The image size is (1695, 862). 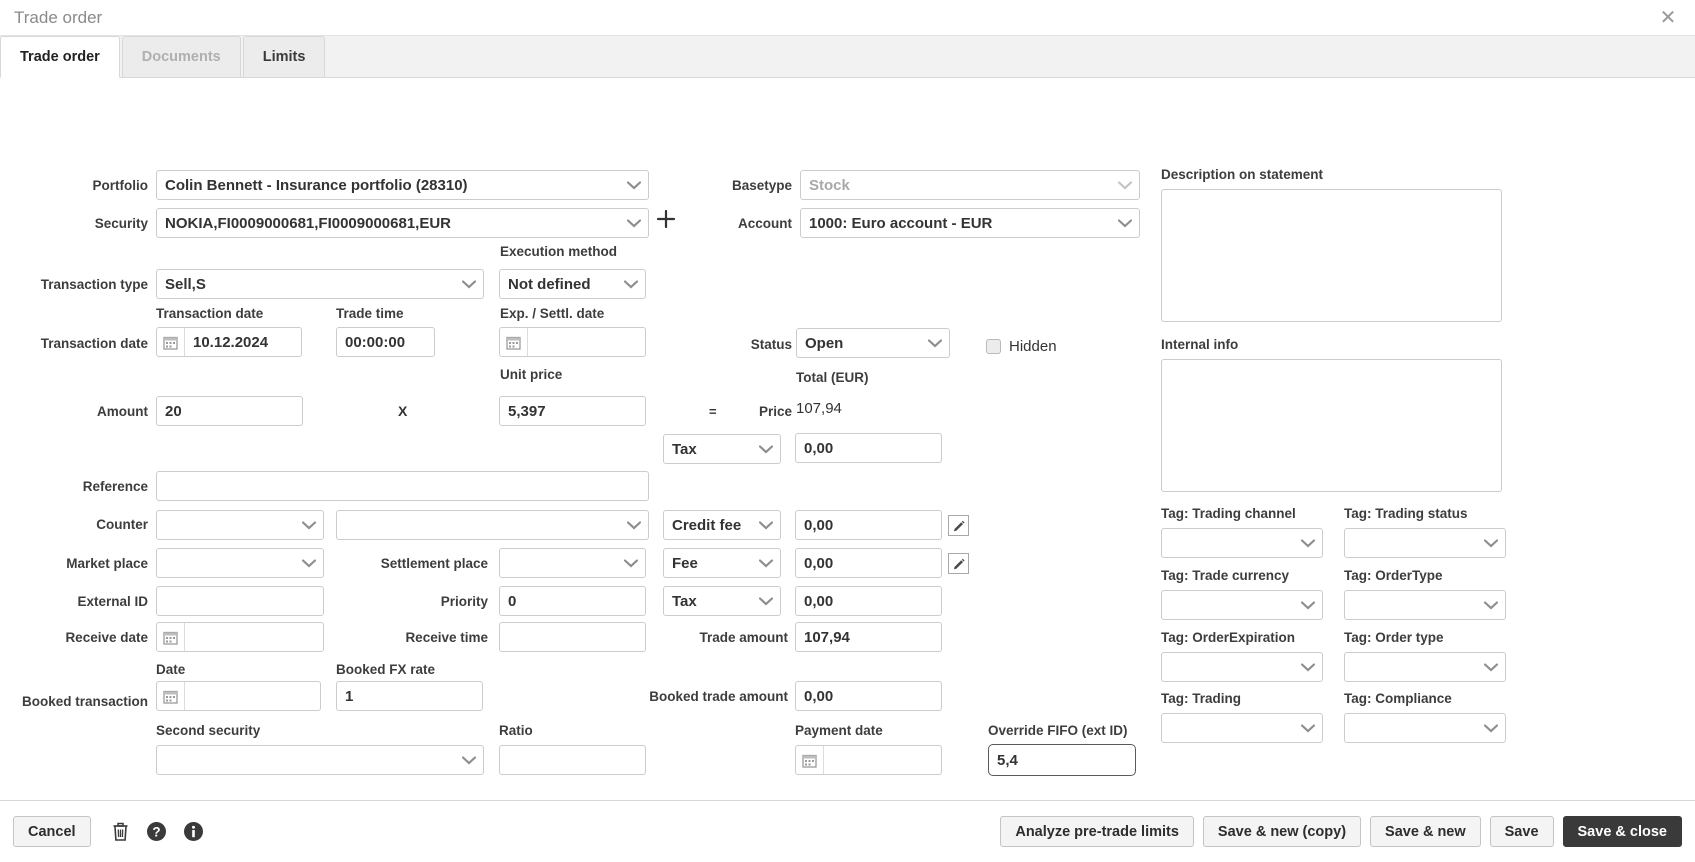 What do you see at coordinates (572, 637) in the screenshot?
I see `receive-time-input` at bounding box center [572, 637].